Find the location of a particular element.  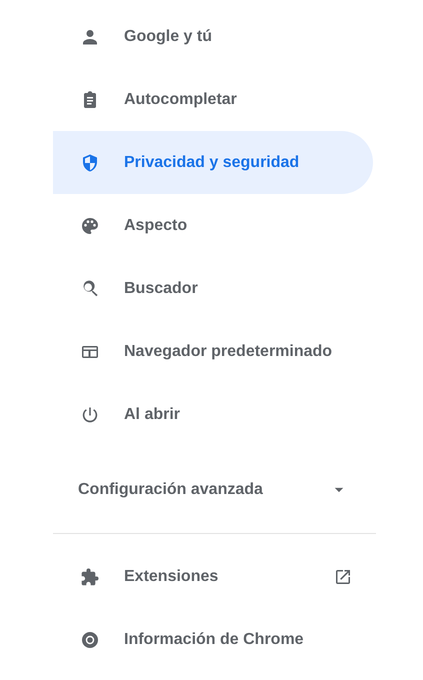

menu-item: Al abrir is located at coordinates (213, 414).